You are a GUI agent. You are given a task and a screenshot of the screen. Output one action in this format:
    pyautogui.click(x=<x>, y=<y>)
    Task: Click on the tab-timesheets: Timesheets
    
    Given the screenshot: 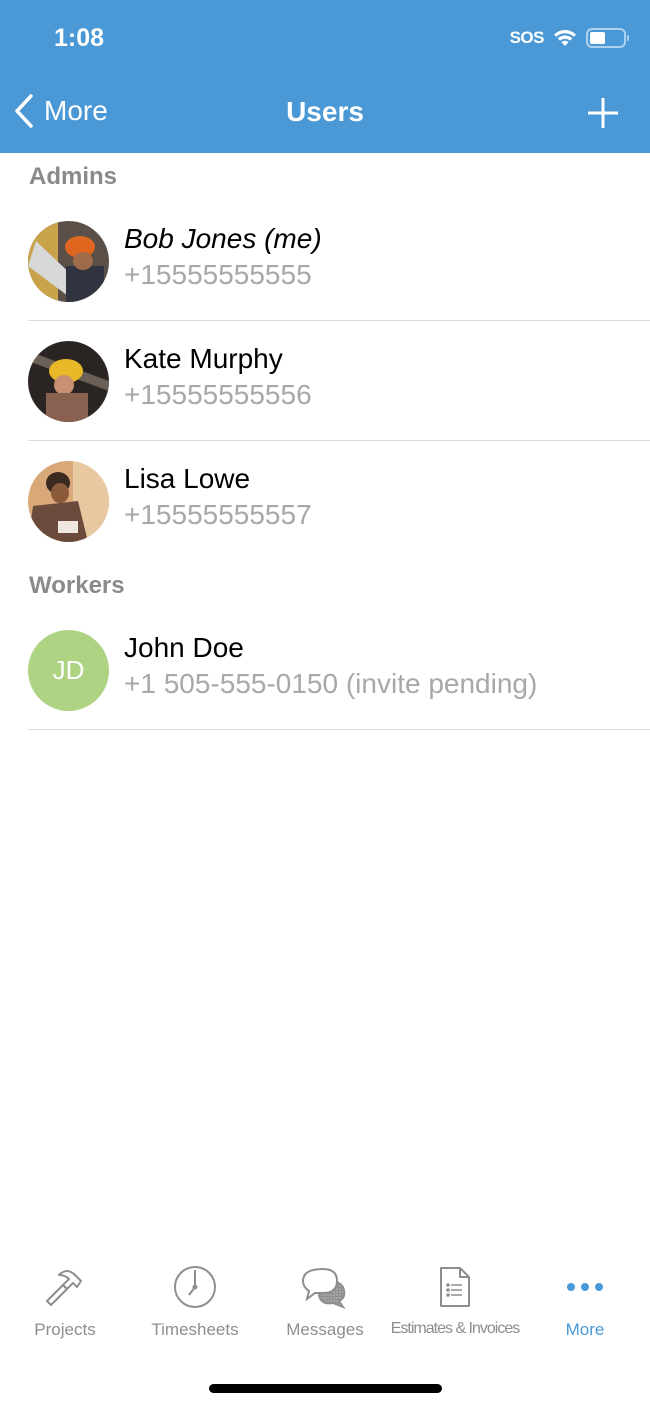 What is the action you would take?
    pyautogui.click(x=195, y=1307)
    